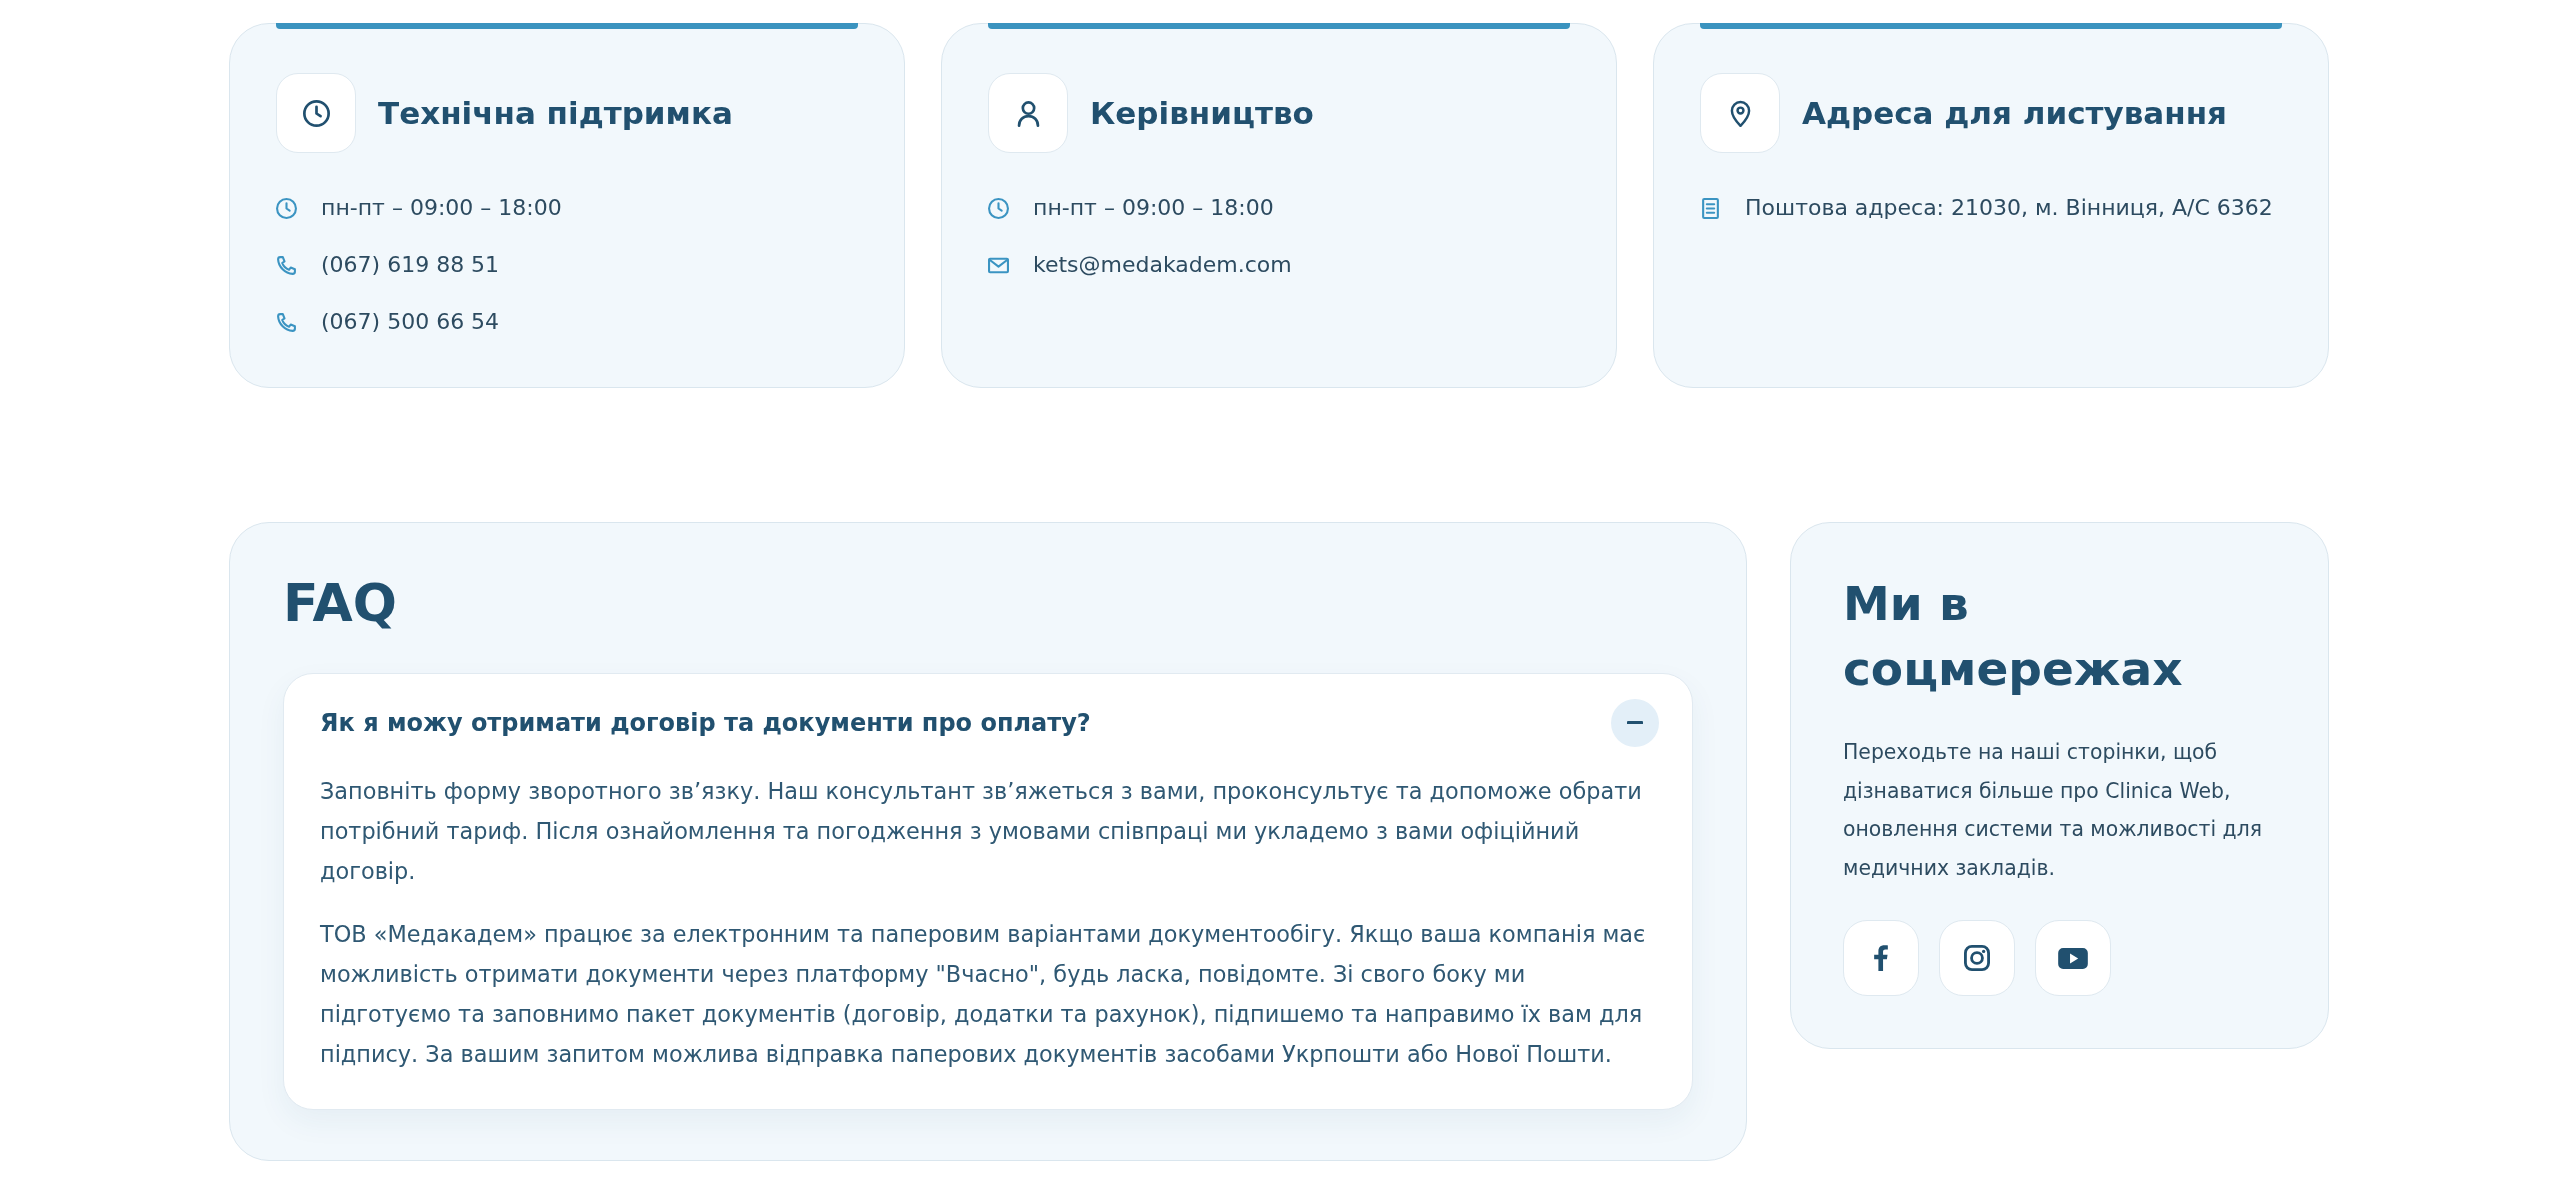 The height and width of the screenshot is (1180, 2558). I want to click on youtube-icon, so click(2073, 958).